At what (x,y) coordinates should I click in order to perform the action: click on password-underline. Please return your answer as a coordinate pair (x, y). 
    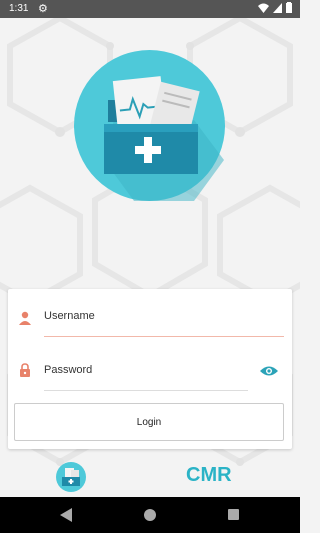
    Looking at the image, I should click on (146, 390).